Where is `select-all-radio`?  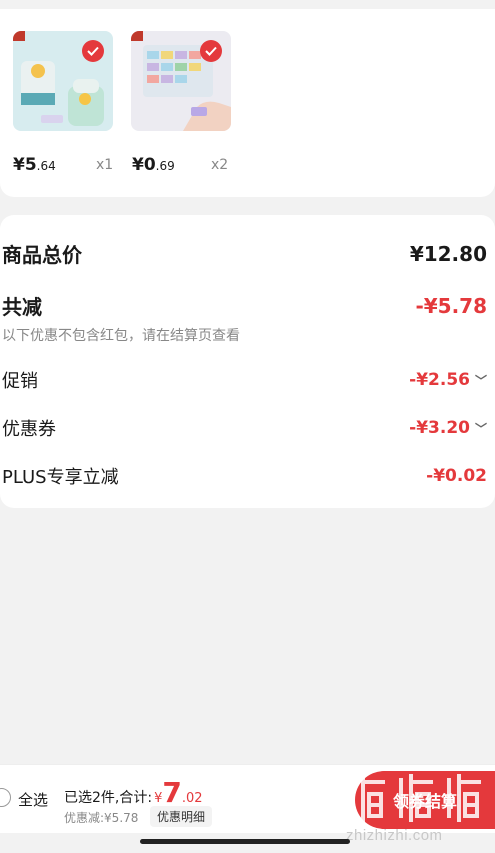
select-all-radio is located at coordinates (5, 797).